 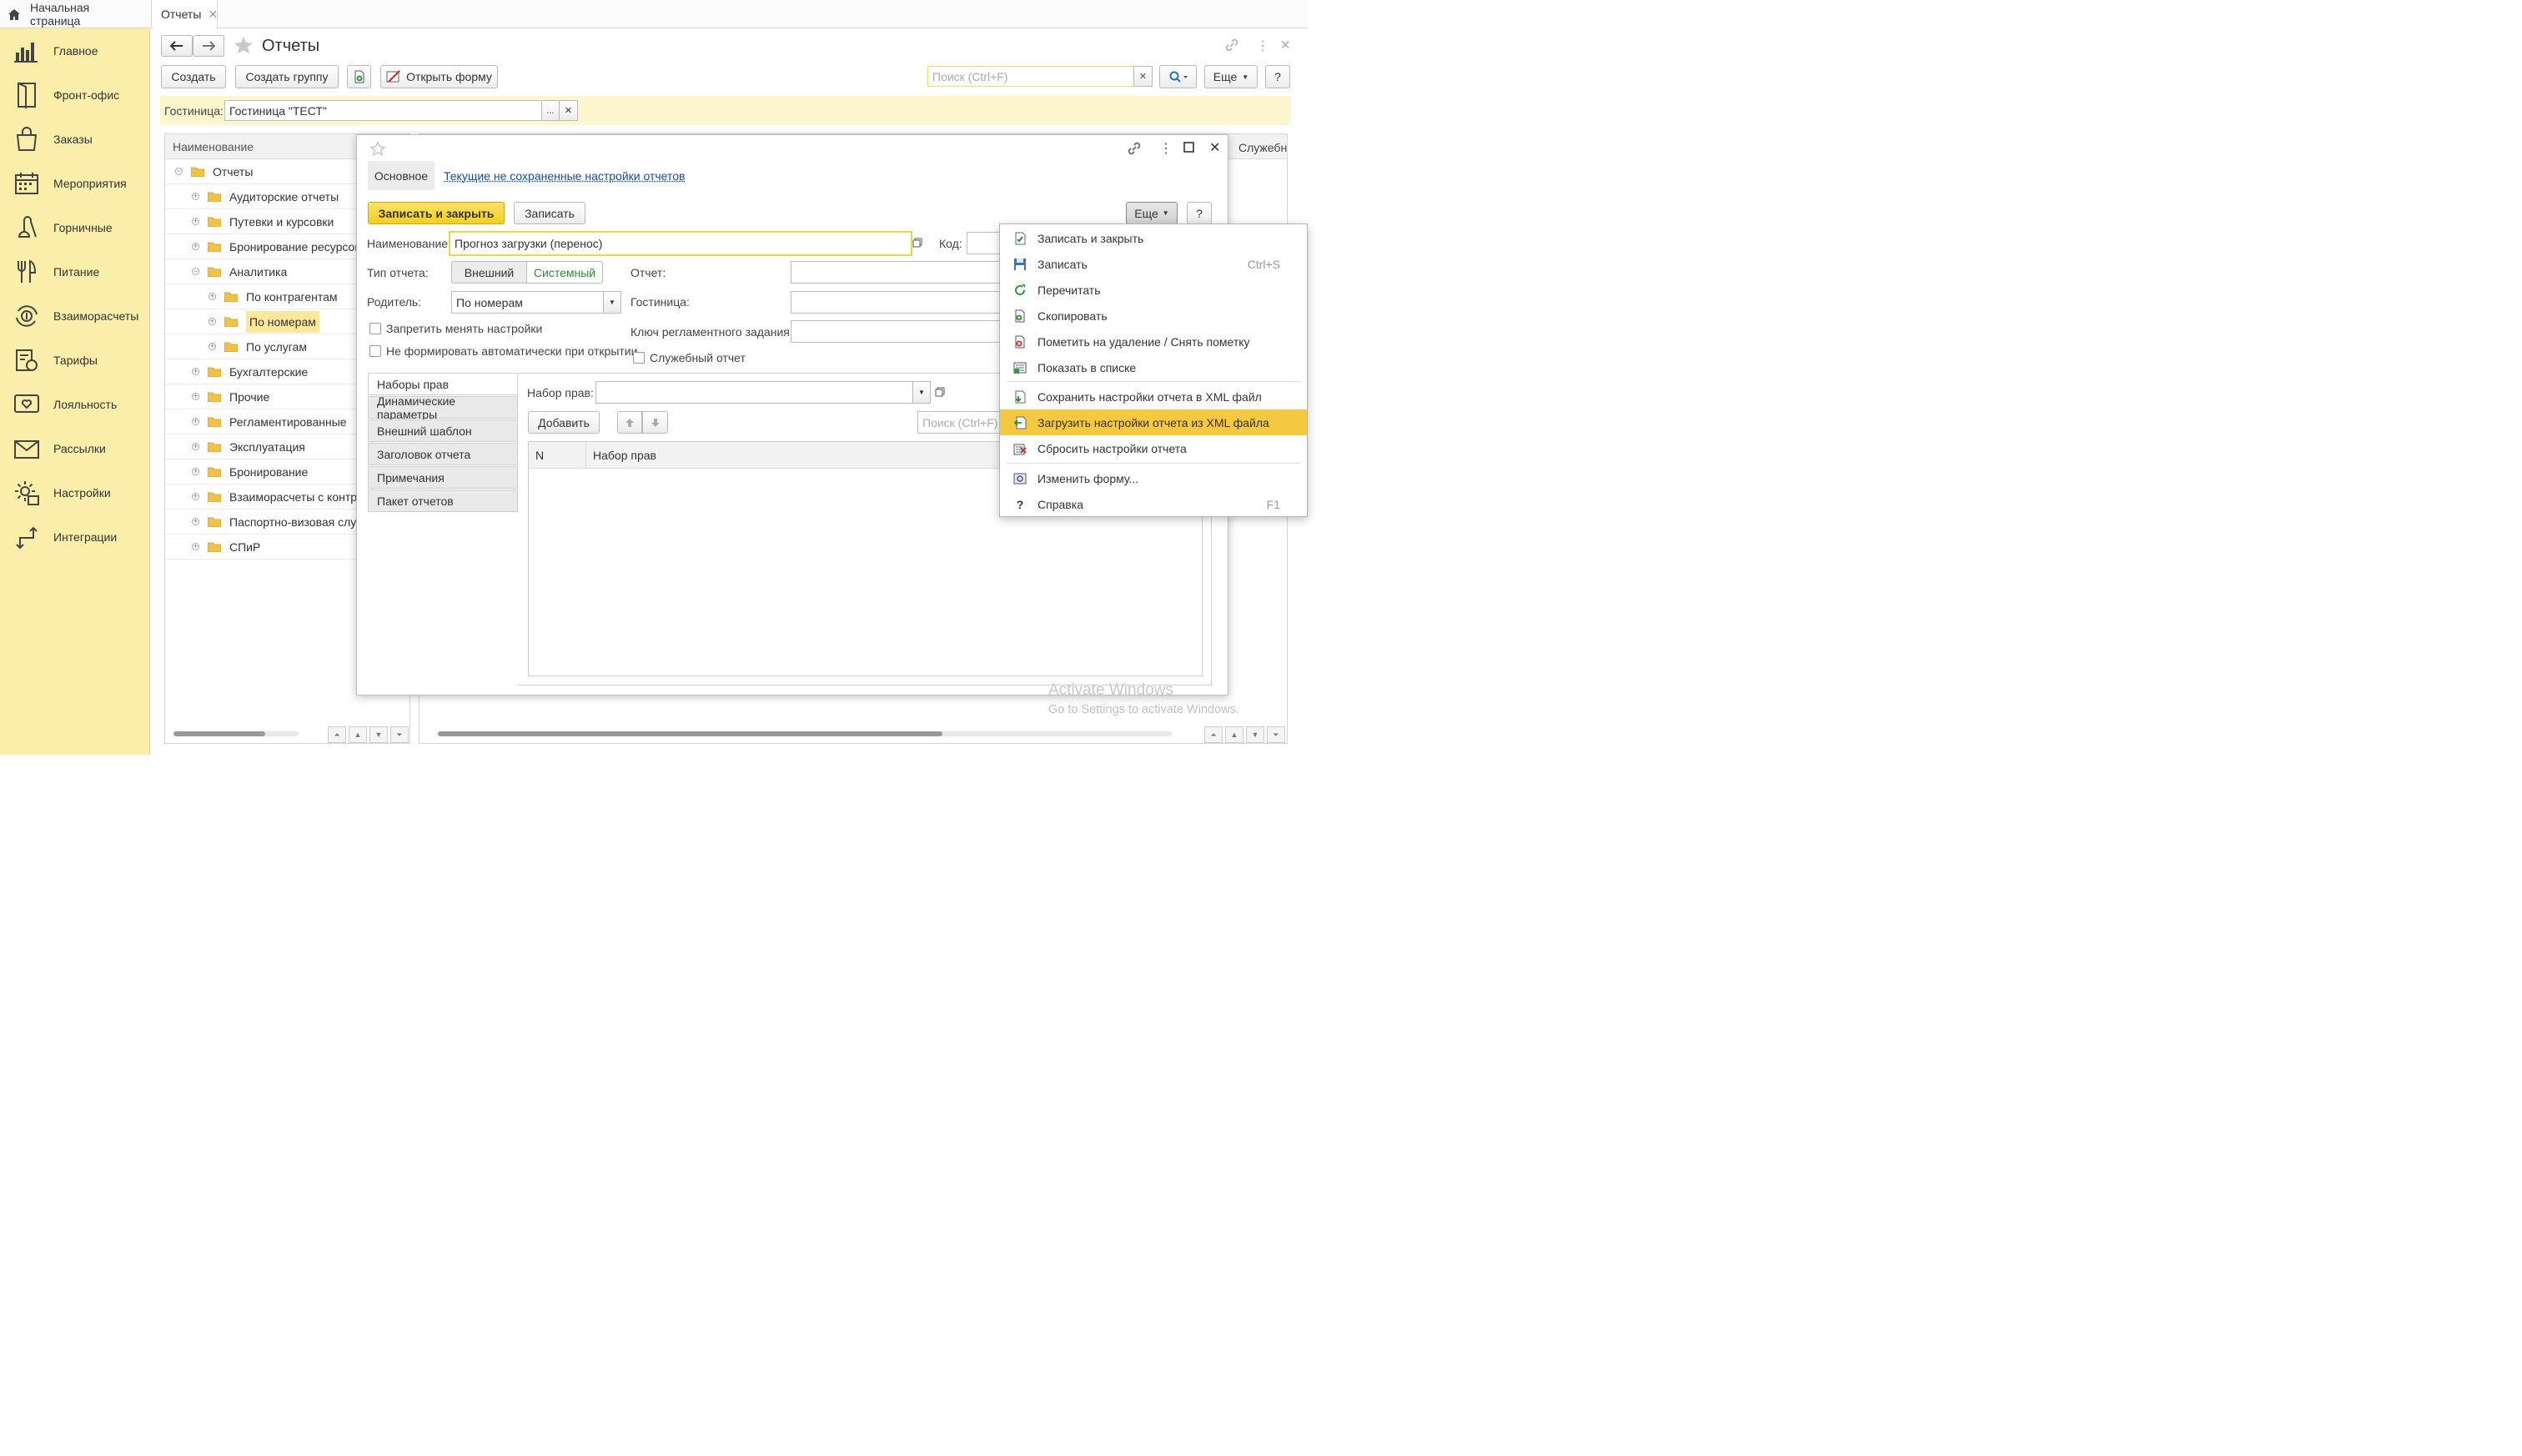 What do you see at coordinates (262, 497) in the screenshot?
I see `tree-row: + Взаиморасчеты с контра` at bounding box center [262, 497].